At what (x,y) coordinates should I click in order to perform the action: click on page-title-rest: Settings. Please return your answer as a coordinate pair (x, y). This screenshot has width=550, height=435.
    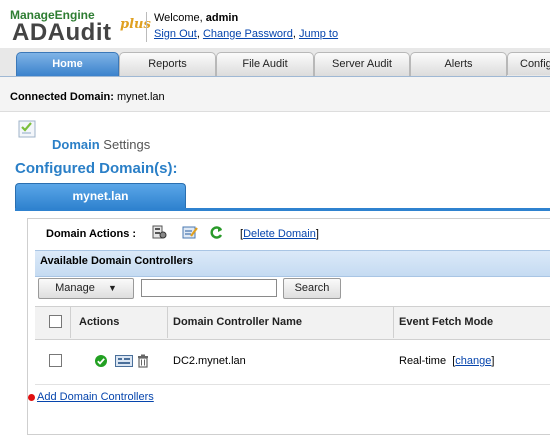
    Looking at the image, I should click on (127, 144).